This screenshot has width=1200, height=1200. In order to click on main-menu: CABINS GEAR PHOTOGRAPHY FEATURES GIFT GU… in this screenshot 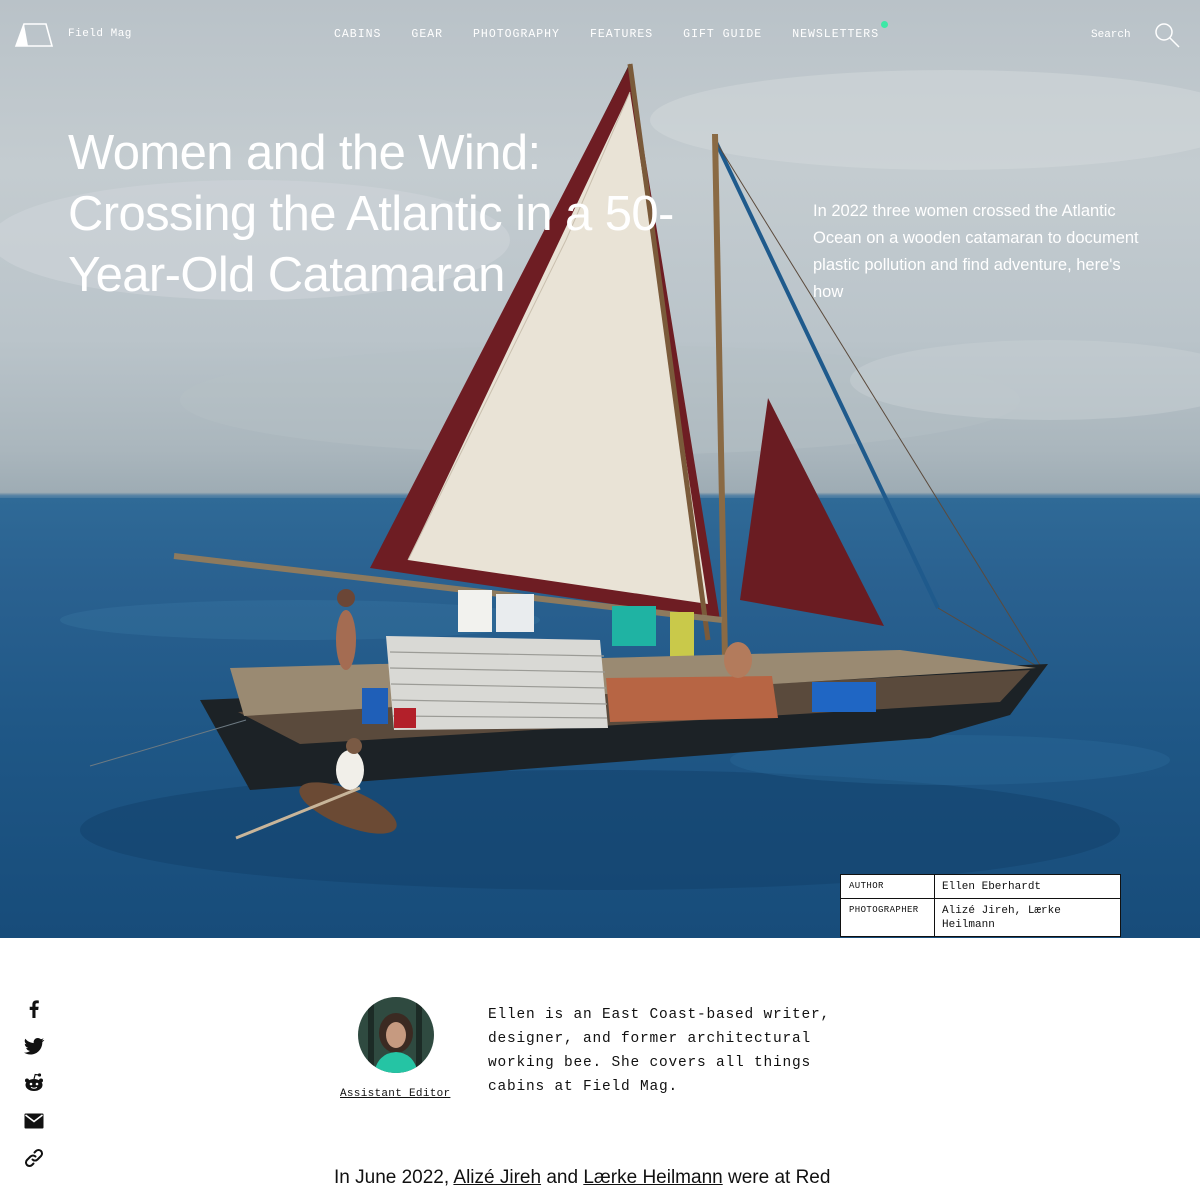, I will do `click(611, 31)`.